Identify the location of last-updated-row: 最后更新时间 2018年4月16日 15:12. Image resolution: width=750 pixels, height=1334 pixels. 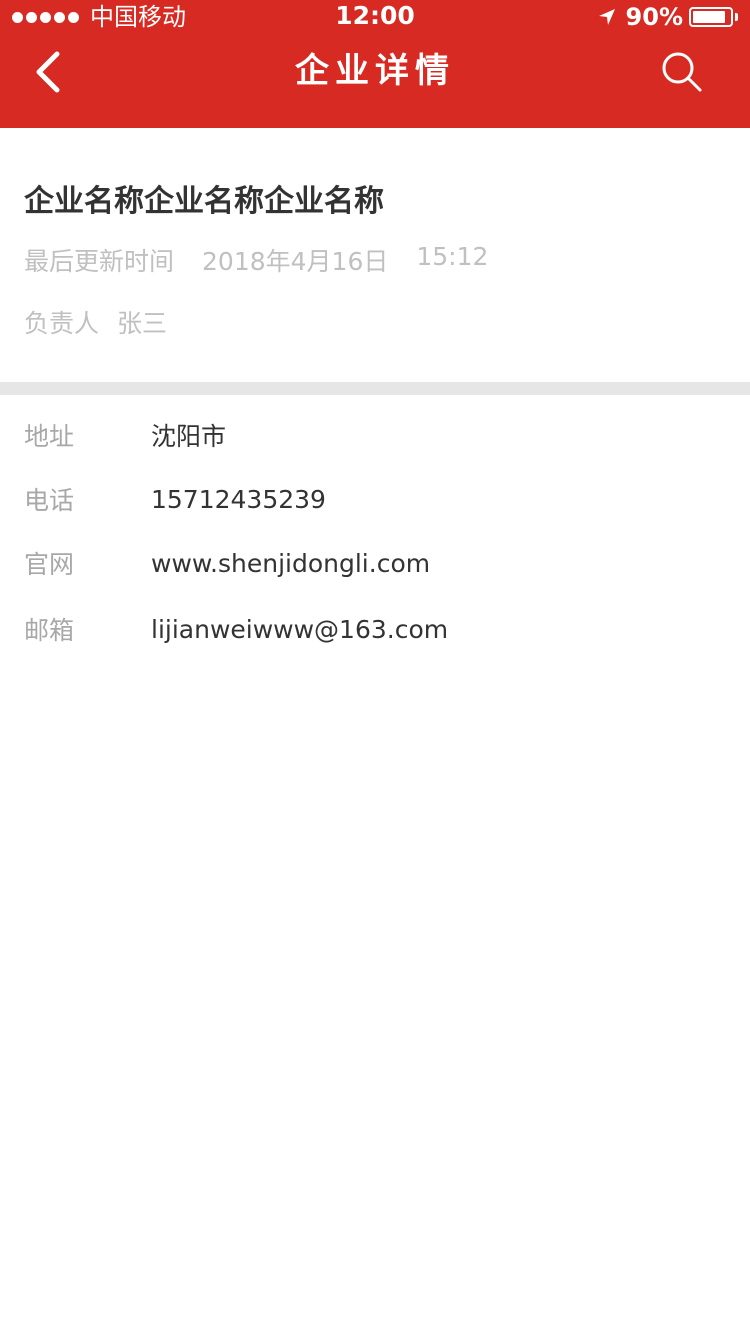
(256, 260).